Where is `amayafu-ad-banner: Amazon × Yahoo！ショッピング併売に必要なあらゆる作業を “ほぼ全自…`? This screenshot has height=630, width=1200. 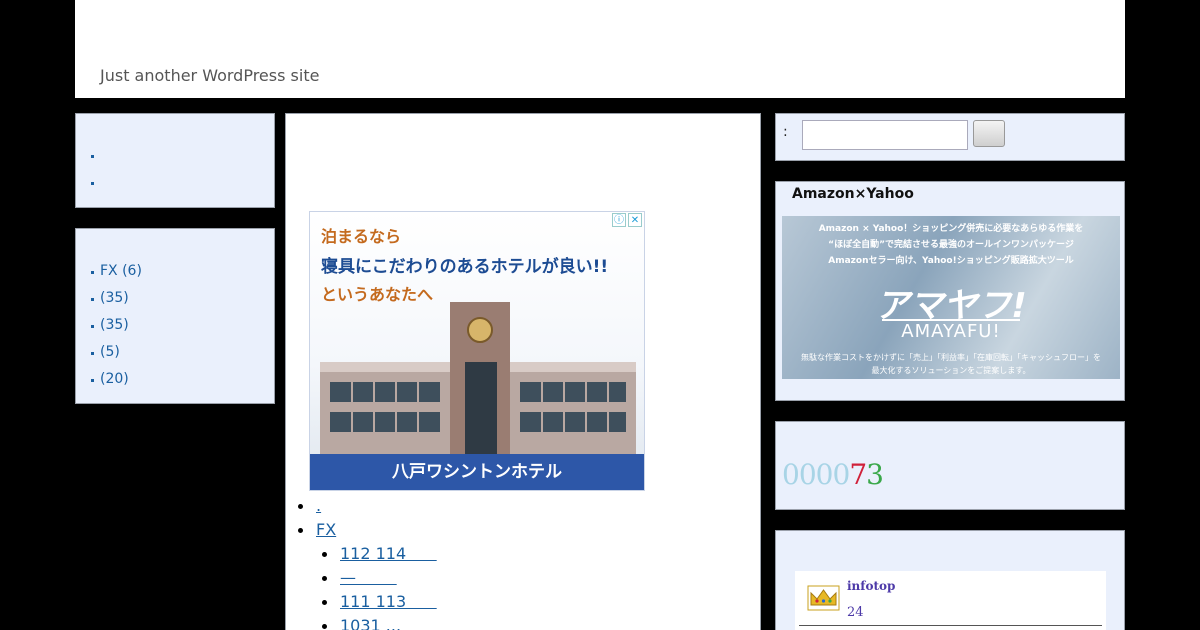
amayafu-ad-banner: Amazon × Yahoo！ショッピング併売に必要なあらゆる作業を “ほぼ全自… is located at coordinates (951, 297).